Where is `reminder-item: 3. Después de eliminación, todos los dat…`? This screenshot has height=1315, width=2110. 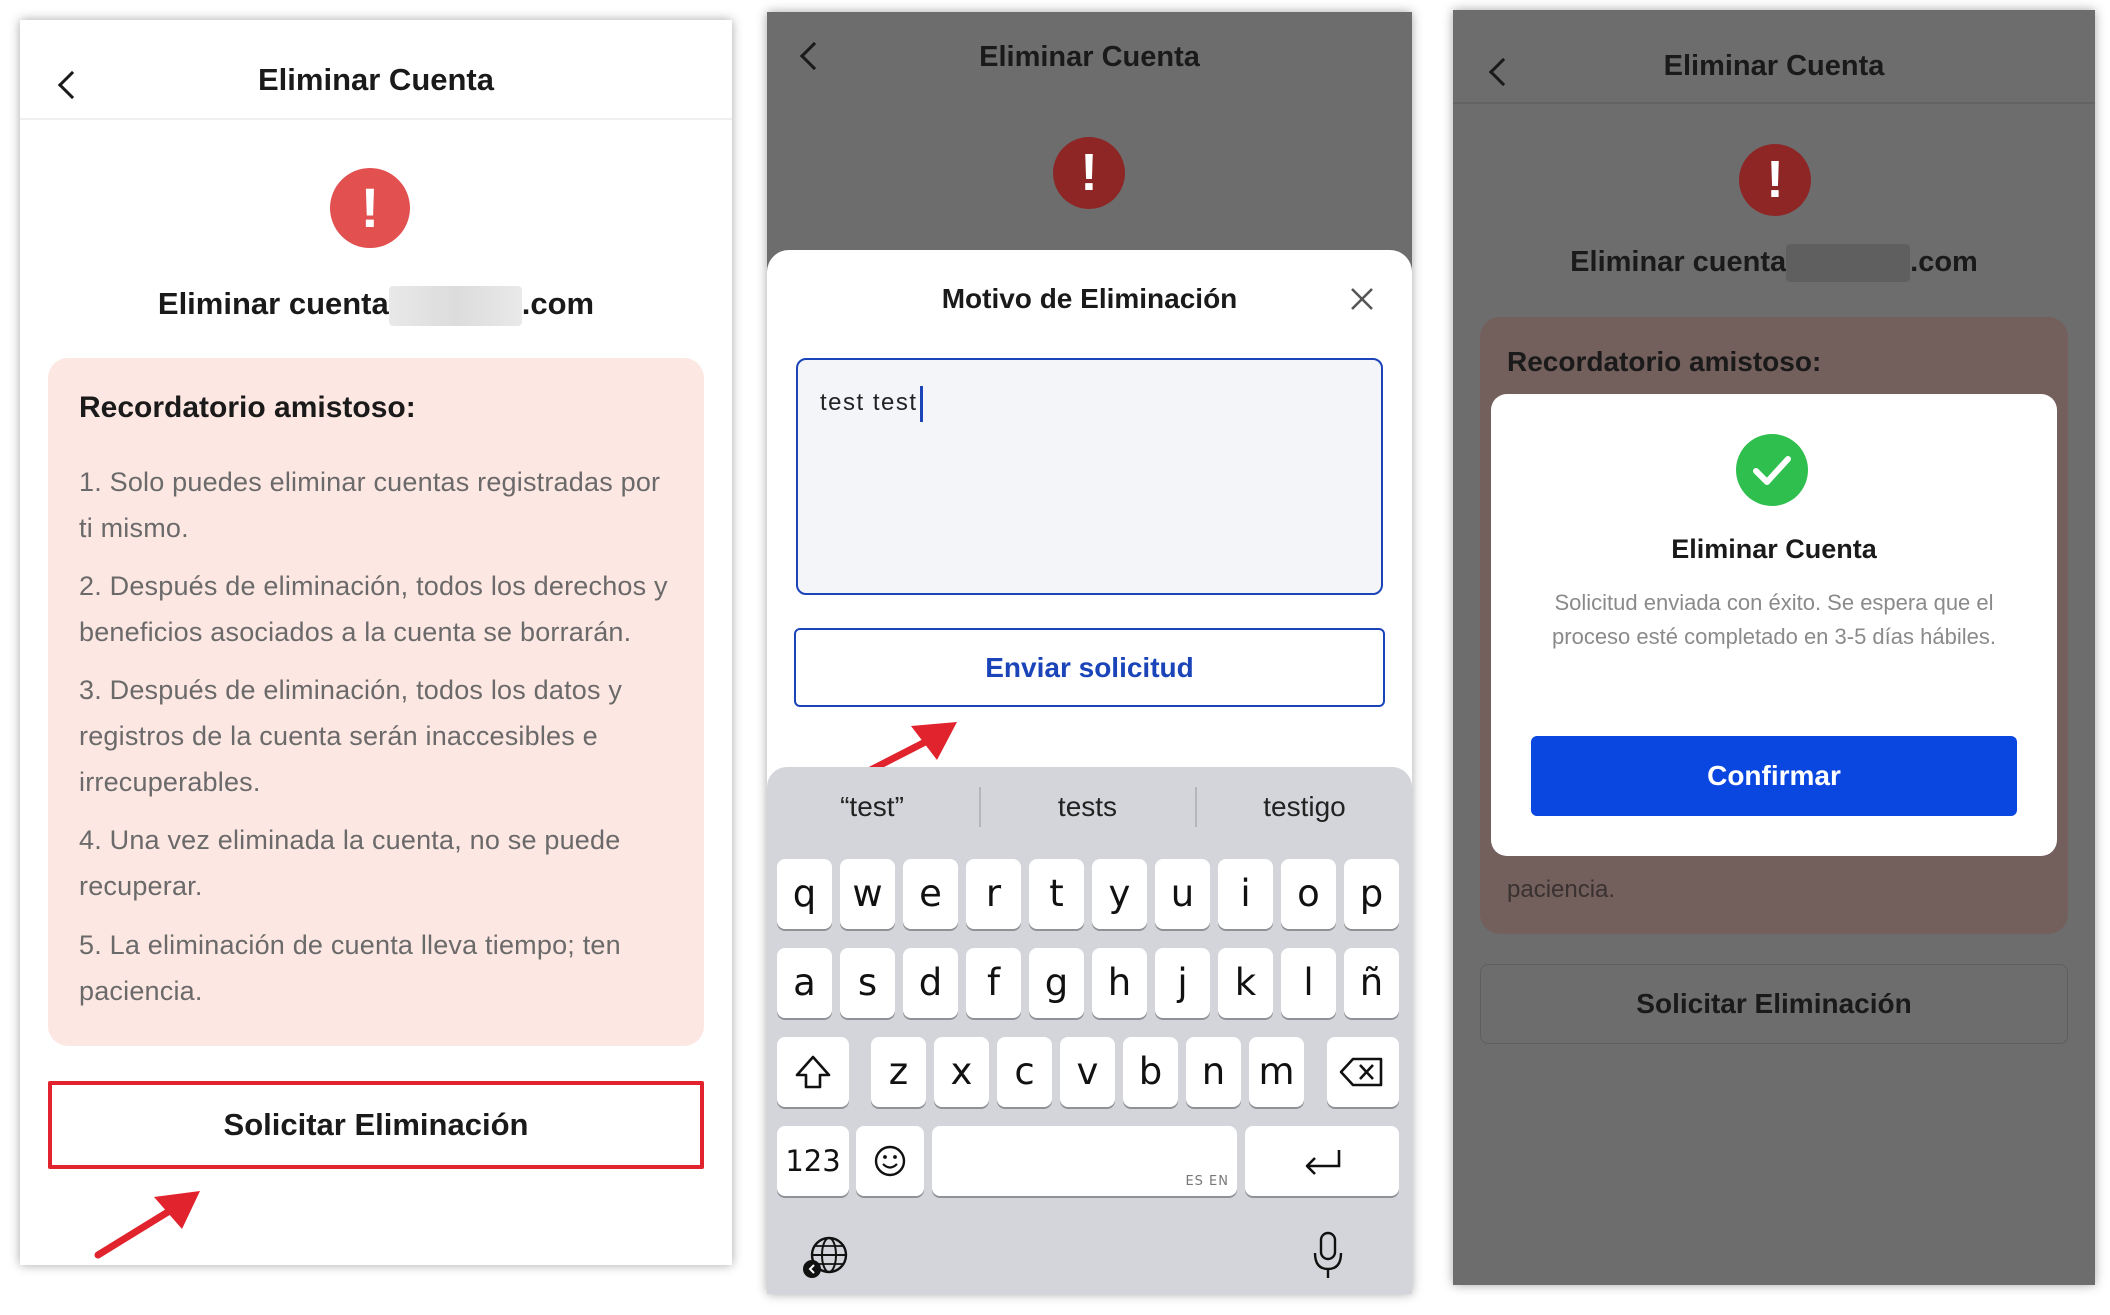 reminder-item: 3. Después de eliminación, todos los dat… is located at coordinates (351, 736).